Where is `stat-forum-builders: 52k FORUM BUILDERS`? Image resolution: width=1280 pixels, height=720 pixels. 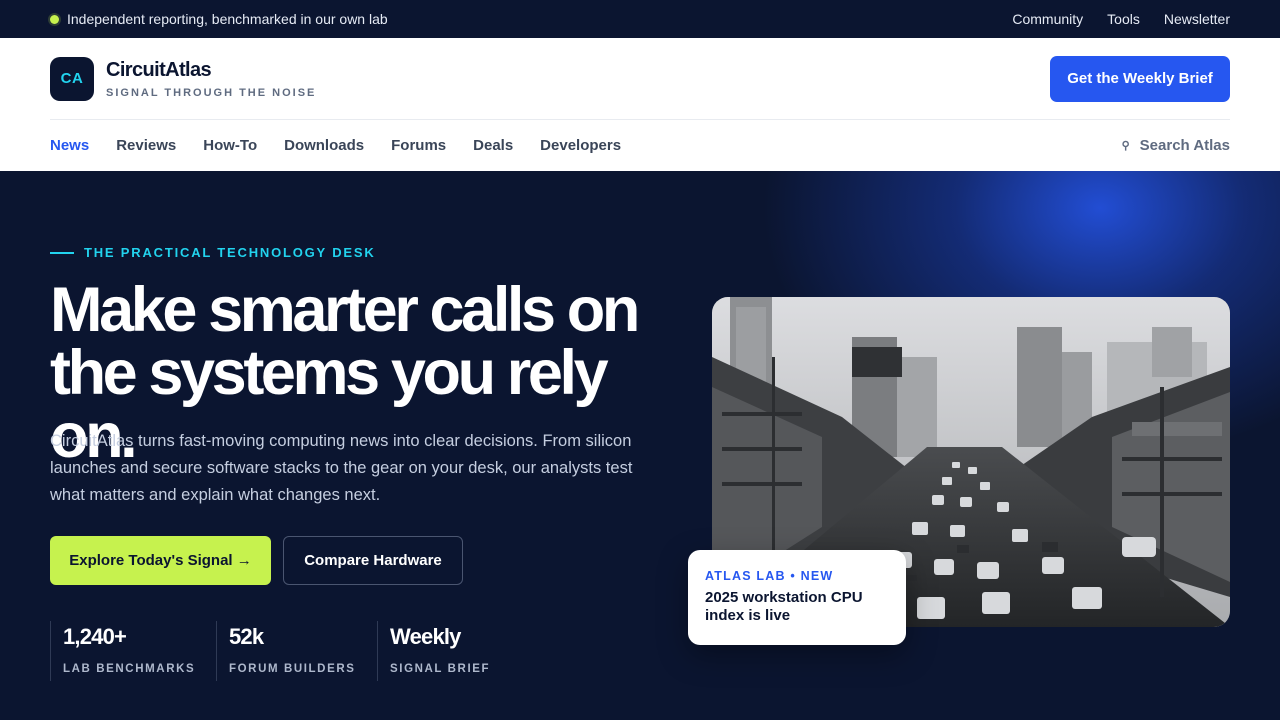 stat-forum-builders: 52k FORUM BUILDERS is located at coordinates (296, 651).